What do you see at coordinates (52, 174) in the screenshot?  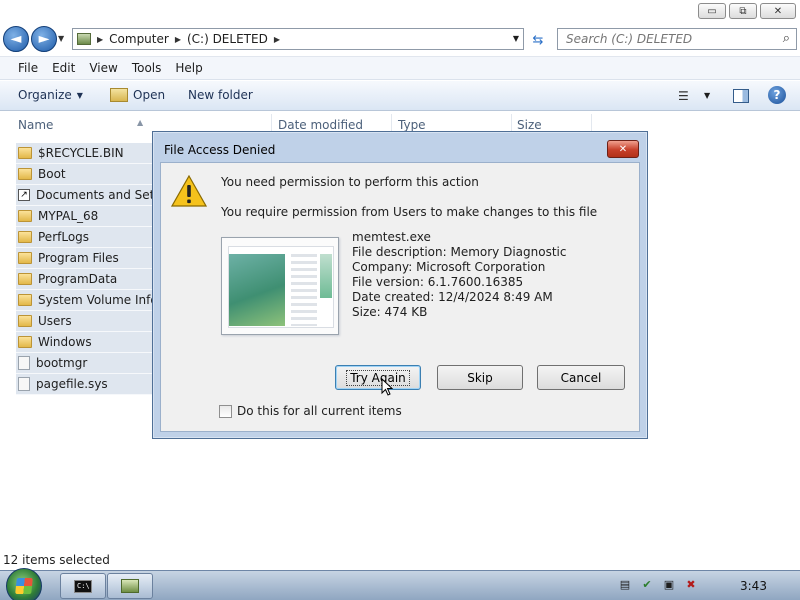 I see `file-name: Boot` at bounding box center [52, 174].